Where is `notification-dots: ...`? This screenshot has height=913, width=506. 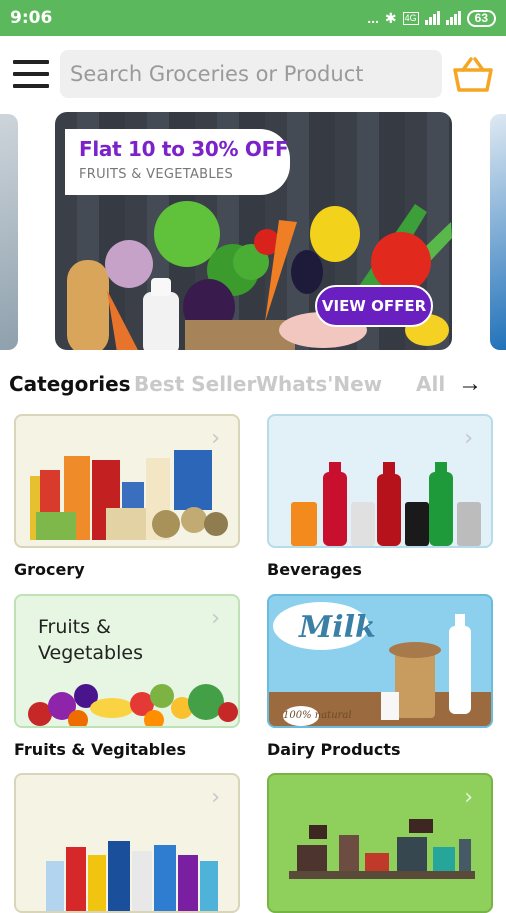
notification-dots: ... is located at coordinates (373, 18).